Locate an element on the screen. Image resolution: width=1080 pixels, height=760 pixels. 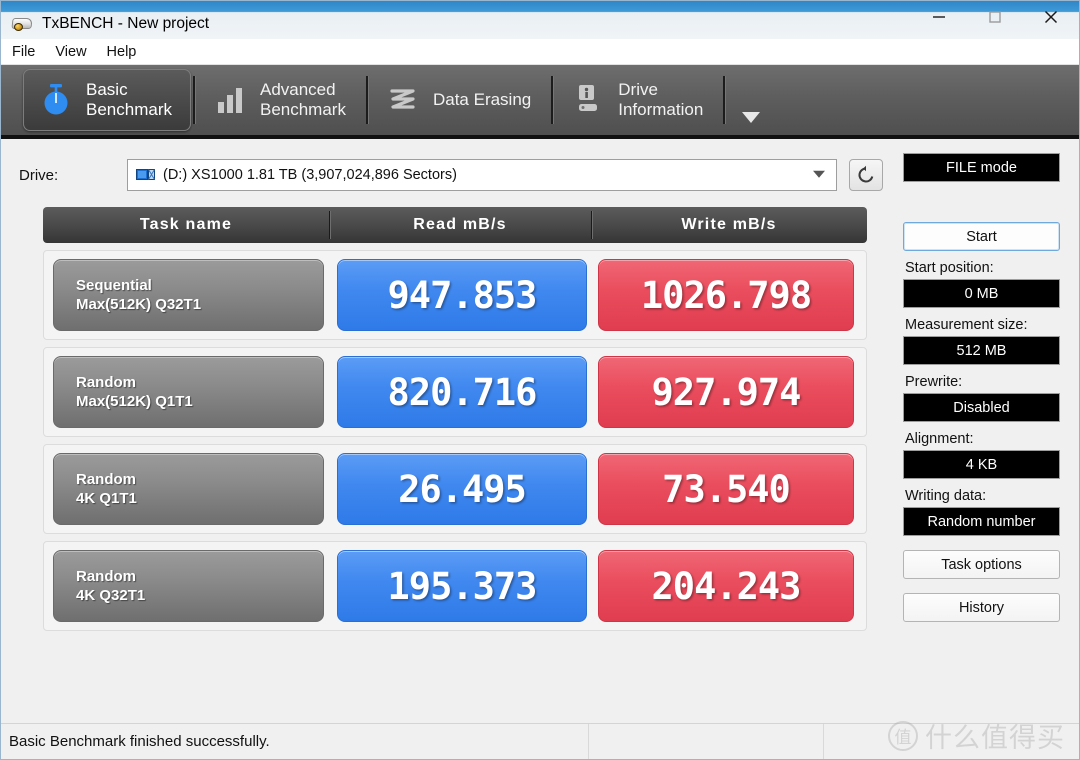
file-mode-button: FILE mode is located at coordinates (981, 167).